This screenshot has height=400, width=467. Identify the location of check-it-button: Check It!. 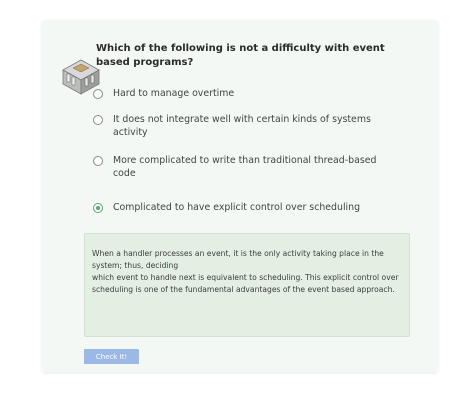
(111, 356).